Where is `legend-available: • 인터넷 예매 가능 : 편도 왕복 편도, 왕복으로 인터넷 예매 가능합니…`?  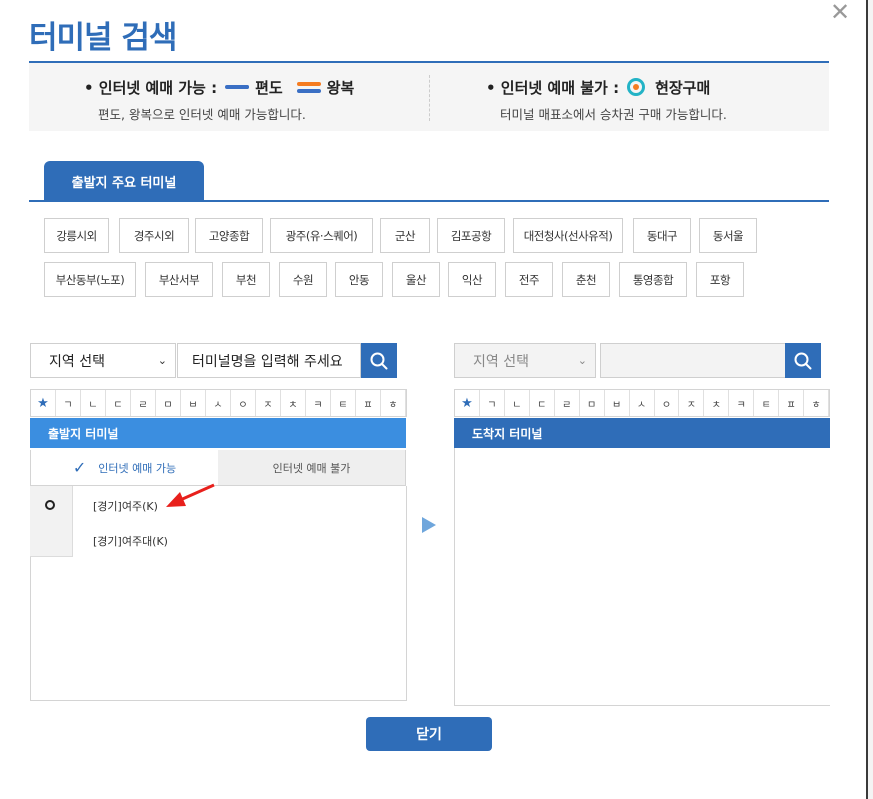 legend-available: • 인터넷 예매 가능 : 편도 왕복 편도, 왕복으로 인터넷 예매 가능합니… is located at coordinates (219, 99).